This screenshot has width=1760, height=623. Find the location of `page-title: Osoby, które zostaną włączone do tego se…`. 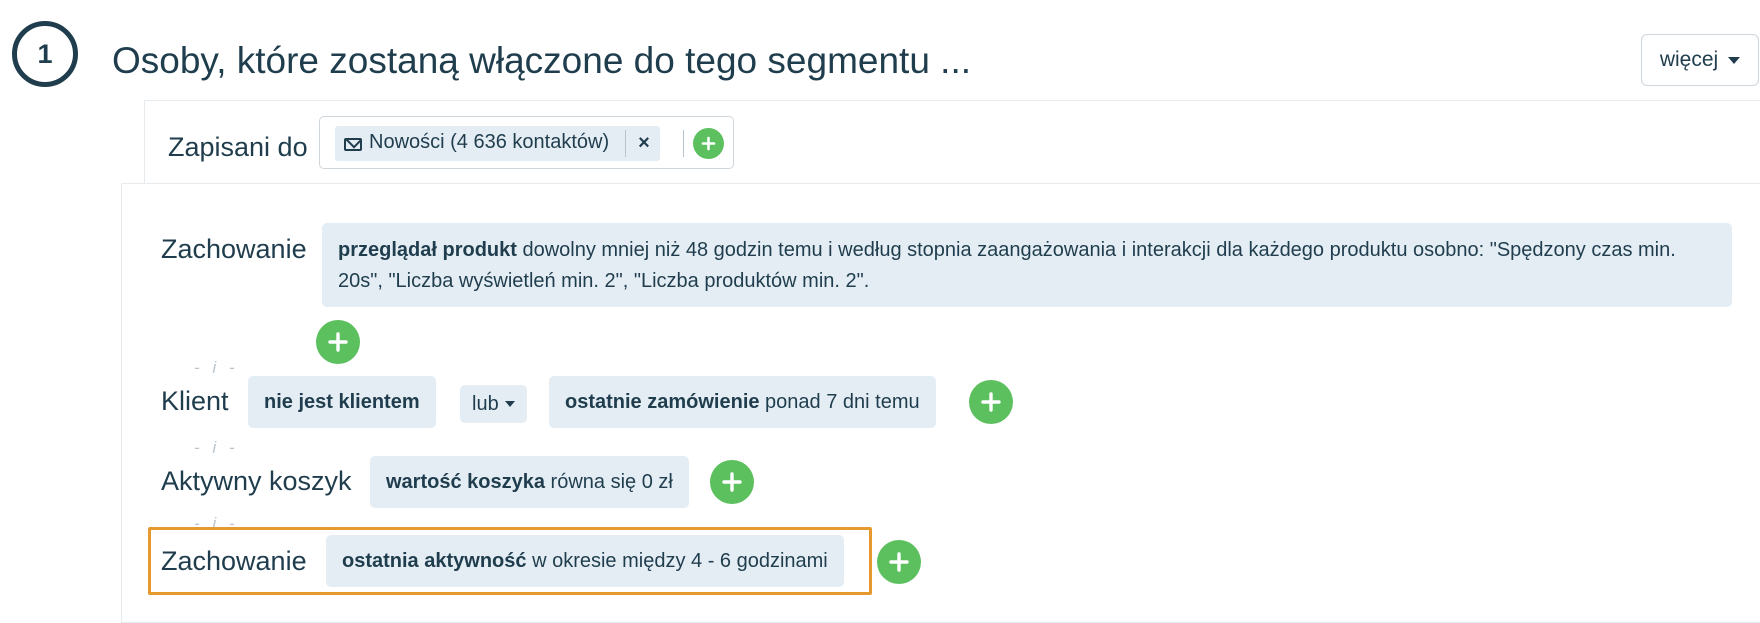

page-title: Osoby, które zostaną włączone do tego se… is located at coordinates (542, 60).